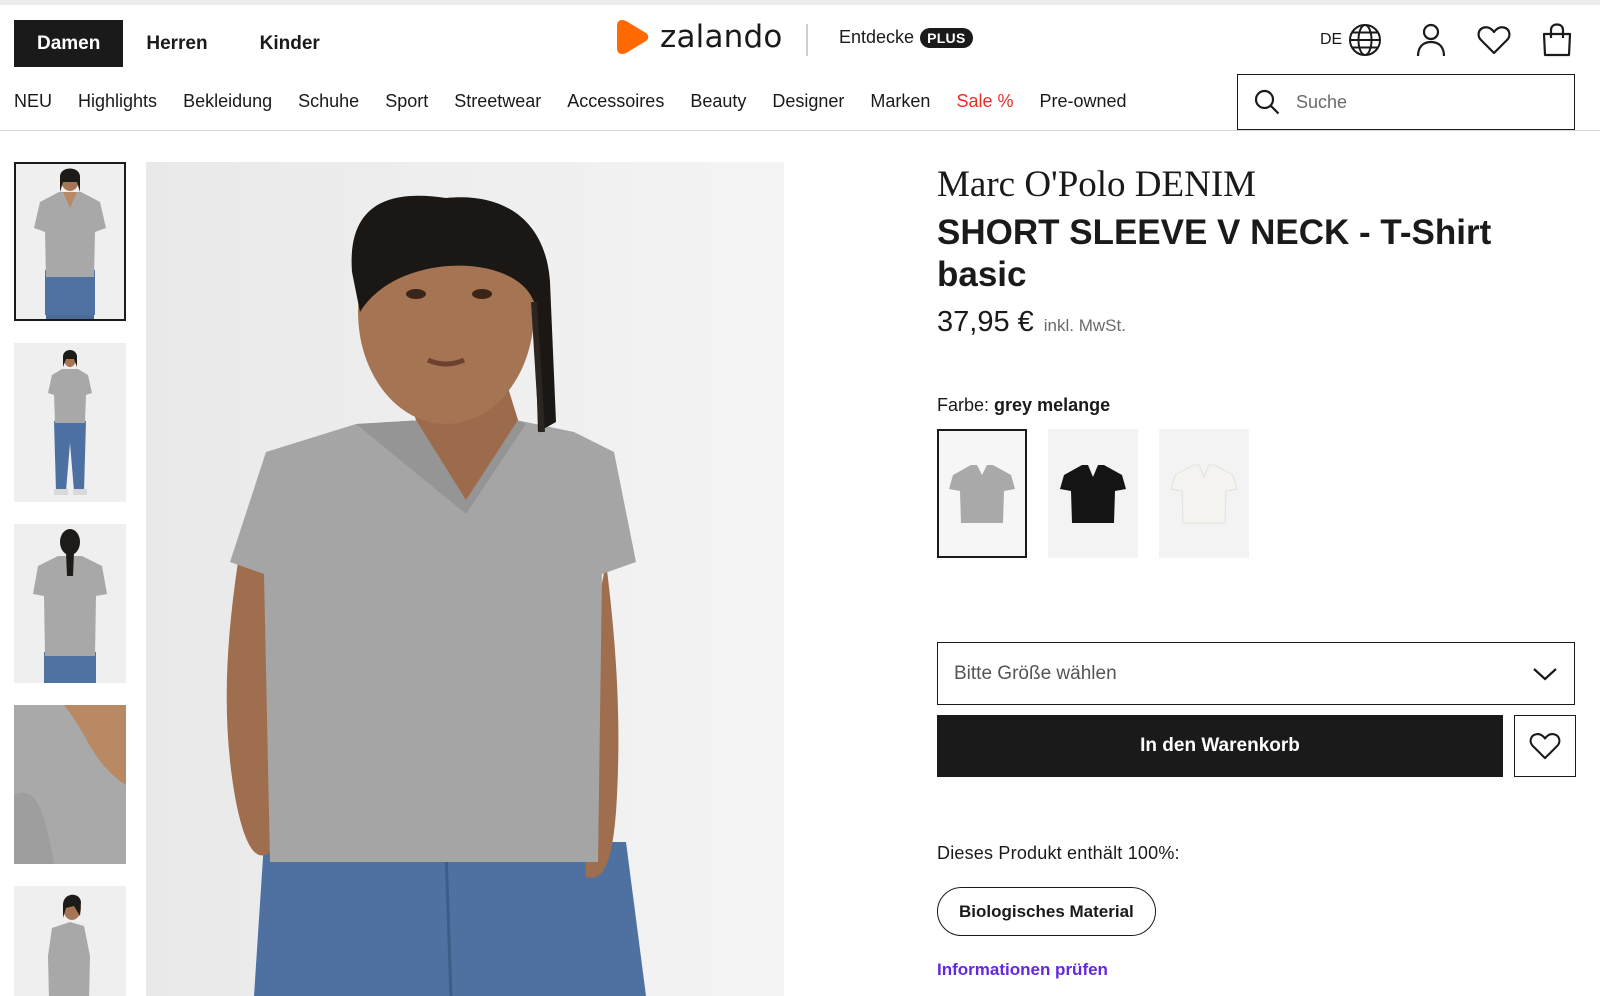  I want to click on color-swatch-black, so click(1093, 493).